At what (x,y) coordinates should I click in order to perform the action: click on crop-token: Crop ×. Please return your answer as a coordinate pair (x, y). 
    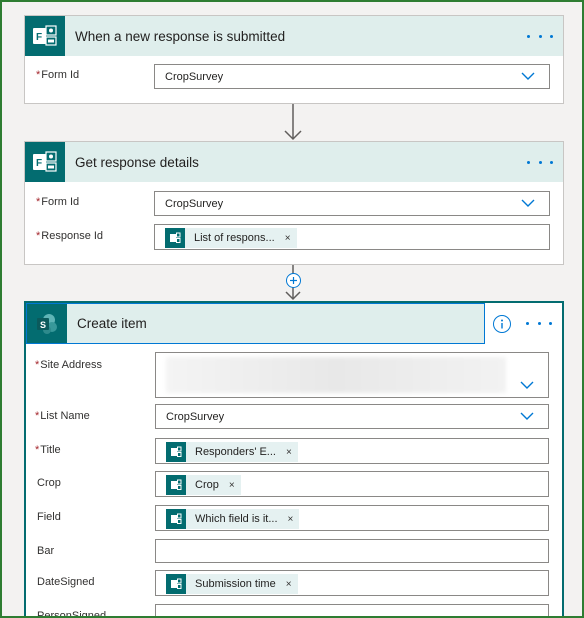
    Looking at the image, I should click on (203, 485).